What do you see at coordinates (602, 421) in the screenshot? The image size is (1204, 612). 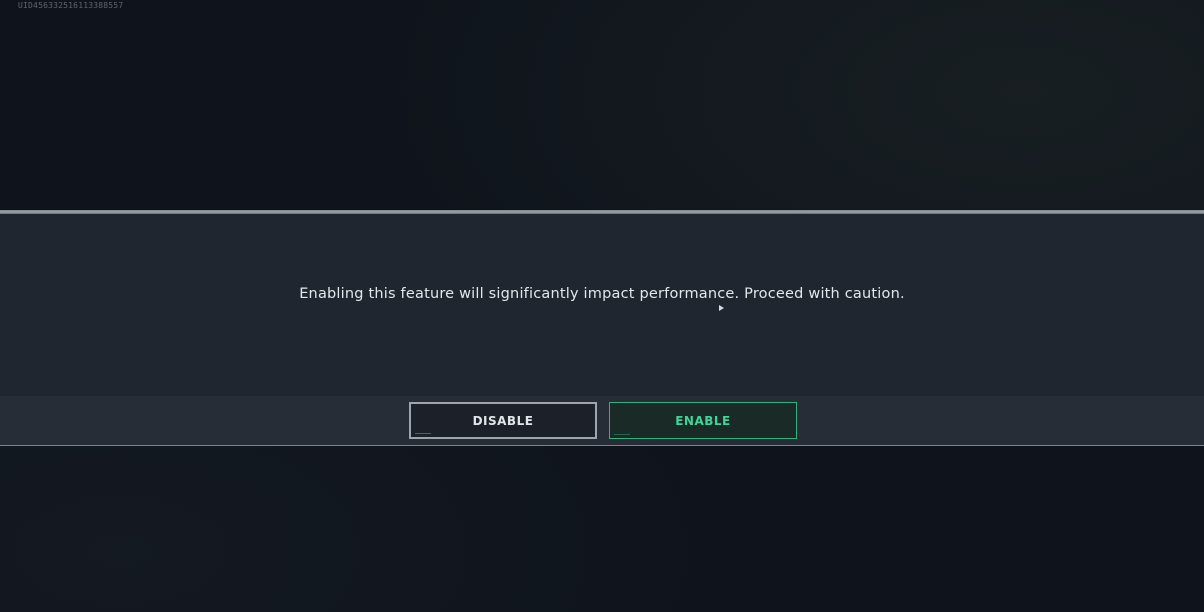 I see `dialog-footer: DISABLE ENABLE` at bounding box center [602, 421].